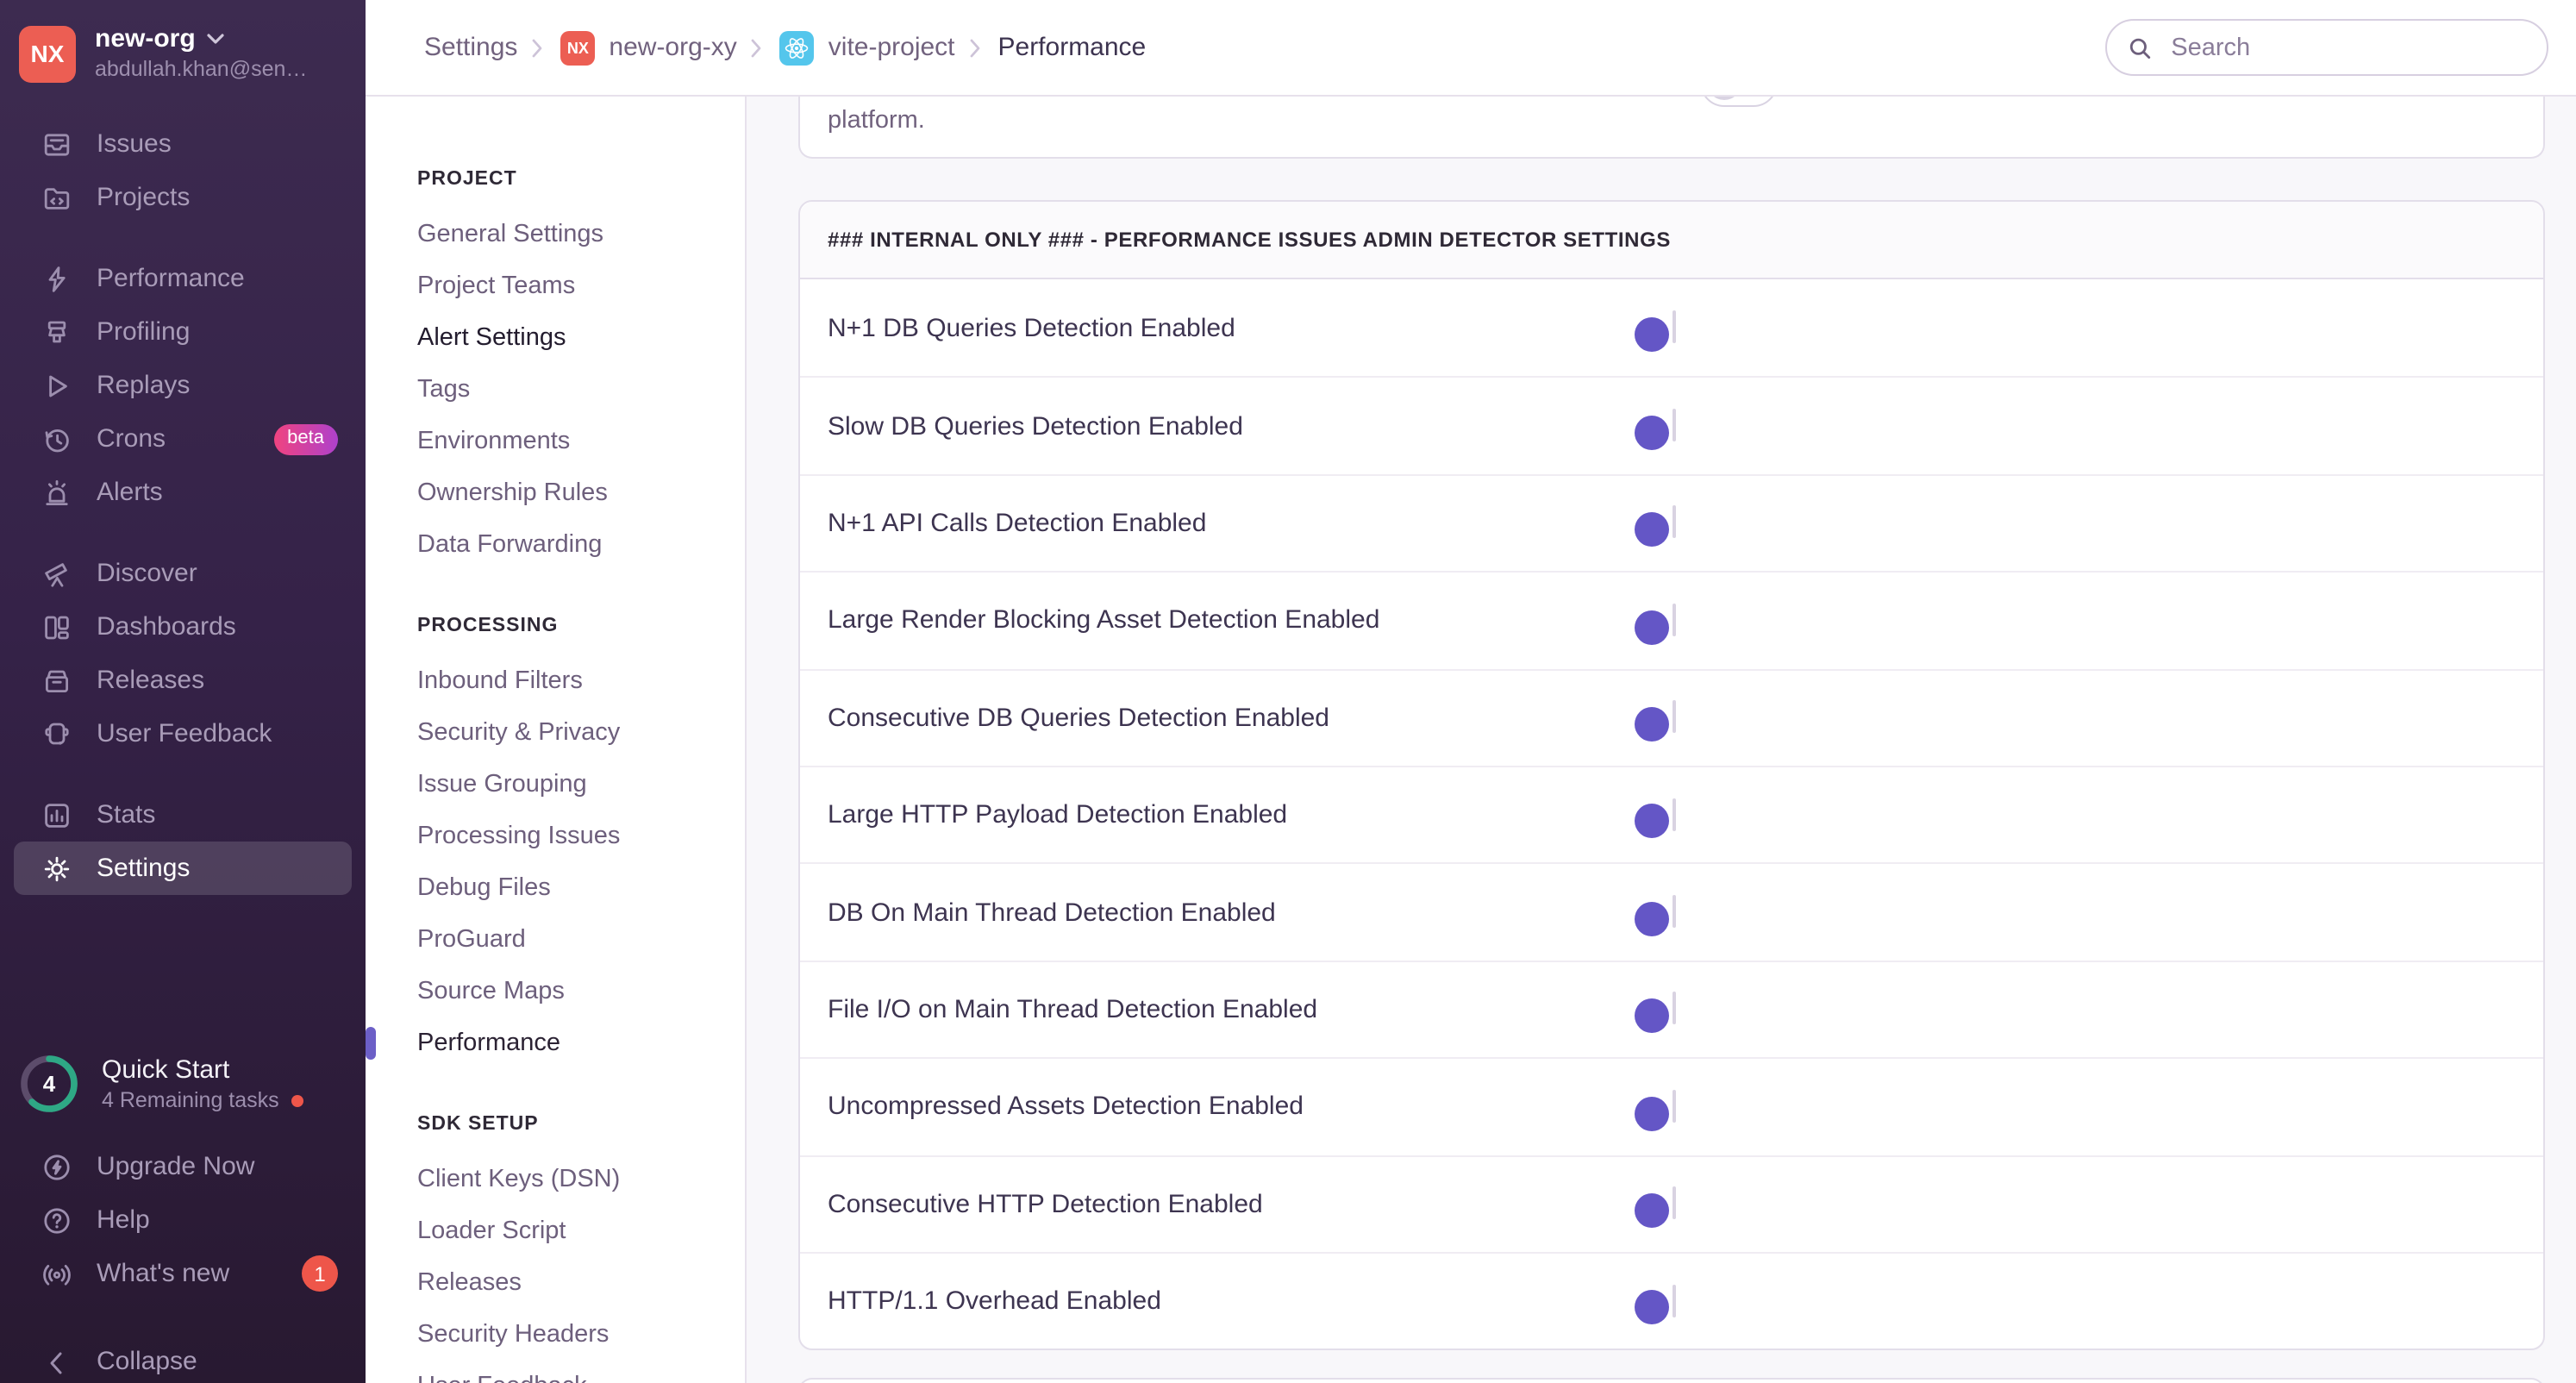  What do you see at coordinates (581, 1283) in the screenshot?
I see `settings-nav-item-releases: Releases` at bounding box center [581, 1283].